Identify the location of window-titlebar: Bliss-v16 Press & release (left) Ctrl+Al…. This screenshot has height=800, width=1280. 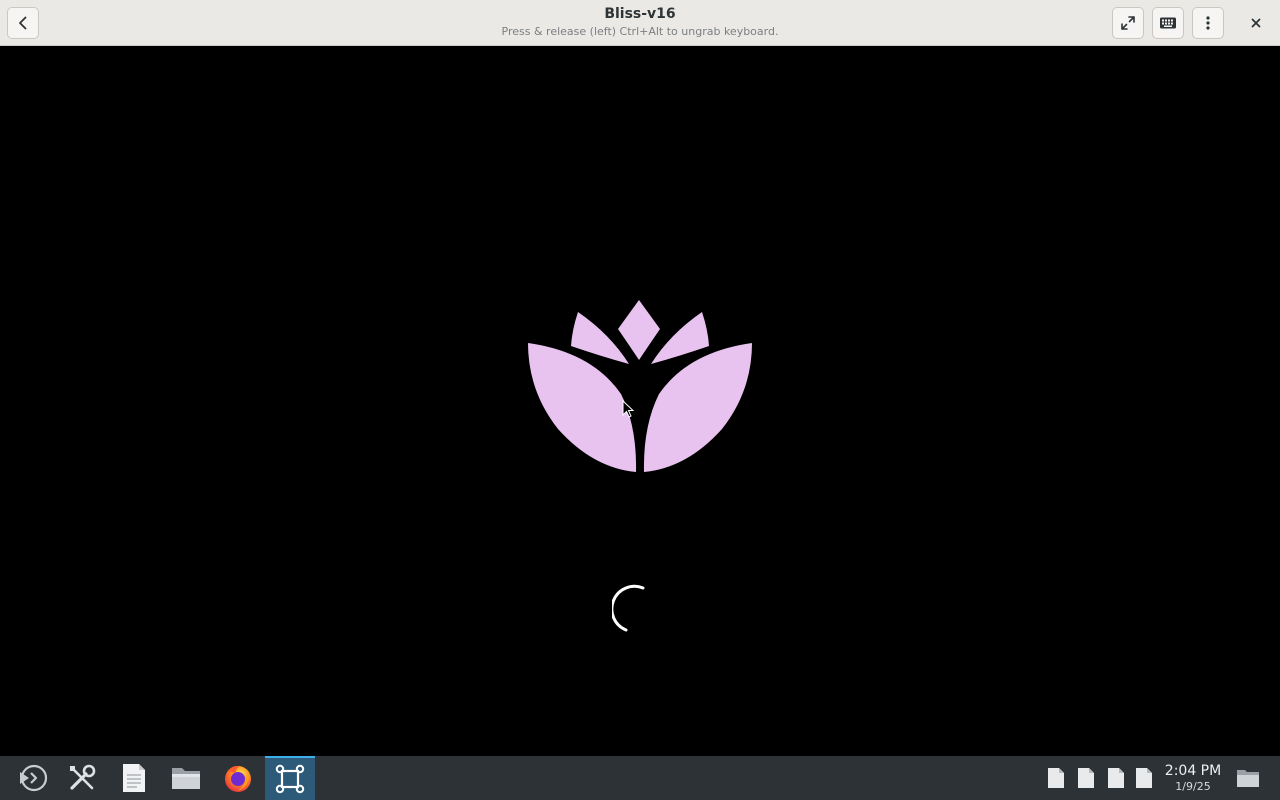
(640, 23).